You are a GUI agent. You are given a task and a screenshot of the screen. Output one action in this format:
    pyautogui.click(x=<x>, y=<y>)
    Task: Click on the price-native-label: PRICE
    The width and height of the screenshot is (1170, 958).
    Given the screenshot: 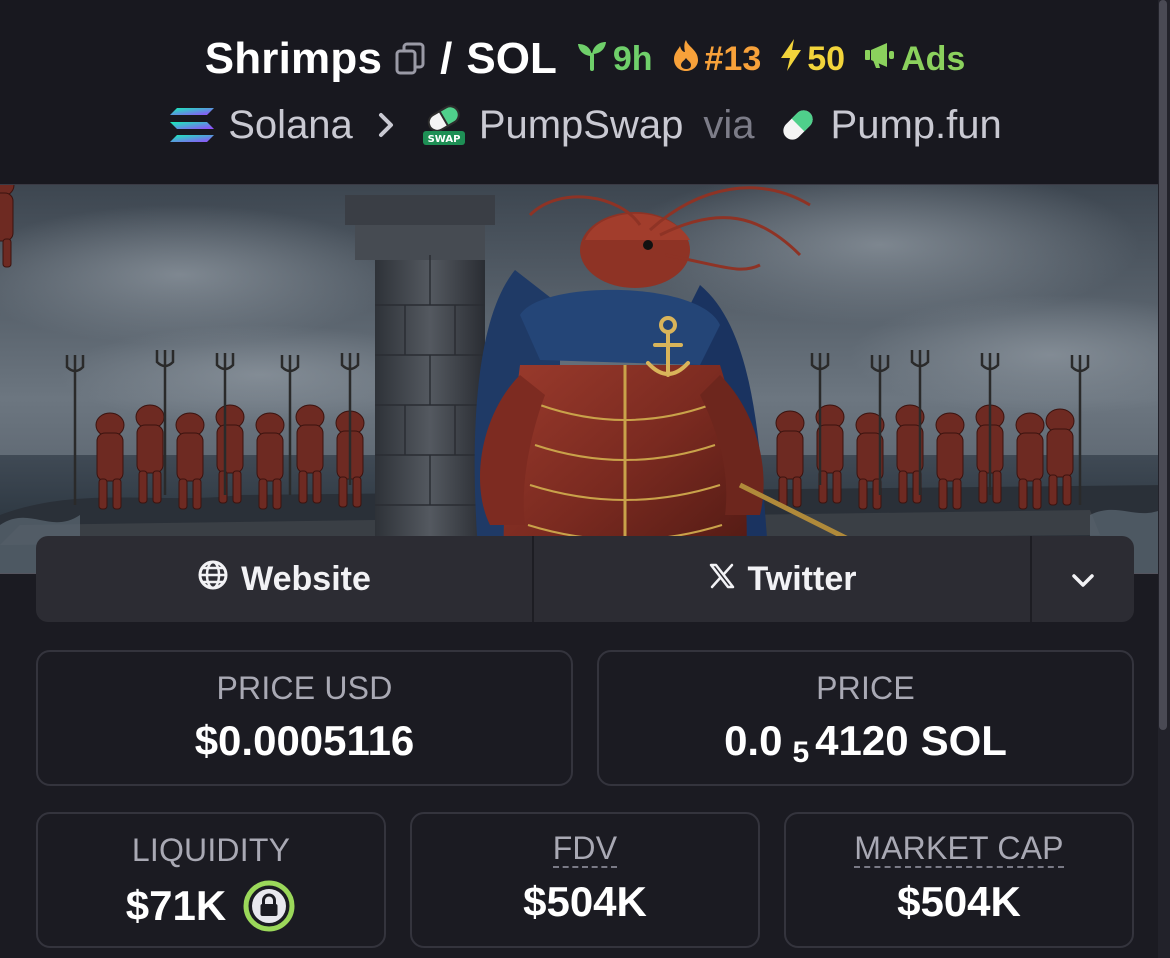 What is the action you would take?
    pyautogui.click(x=865, y=688)
    